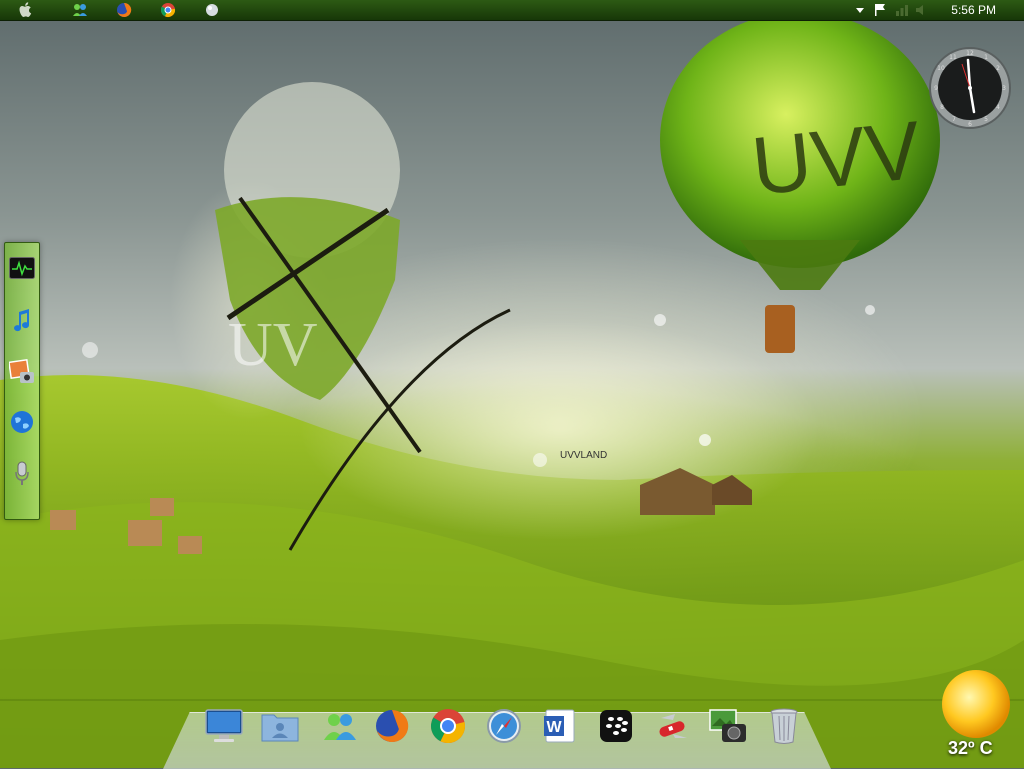 Image resolution: width=1024 pixels, height=769 pixels. I want to click on trash-icon, so click(784, 726).